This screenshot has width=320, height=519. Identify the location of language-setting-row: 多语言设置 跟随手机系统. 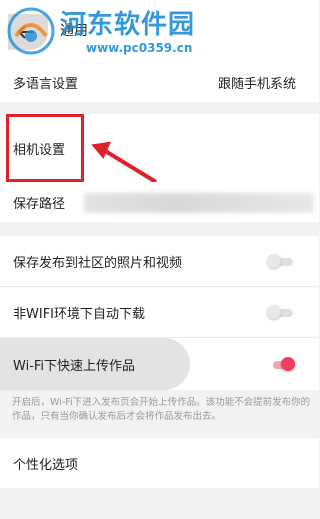
(159, 82).